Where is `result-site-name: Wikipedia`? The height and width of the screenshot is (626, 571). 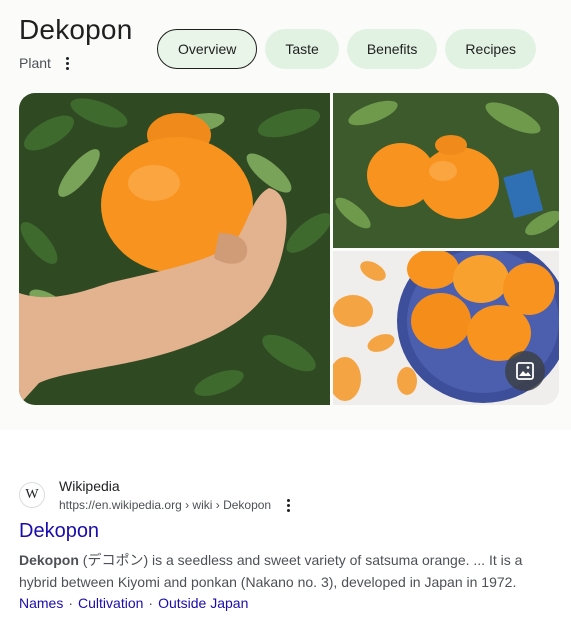 result-site-name: Wikipedia is located at coordinates (89, 486).